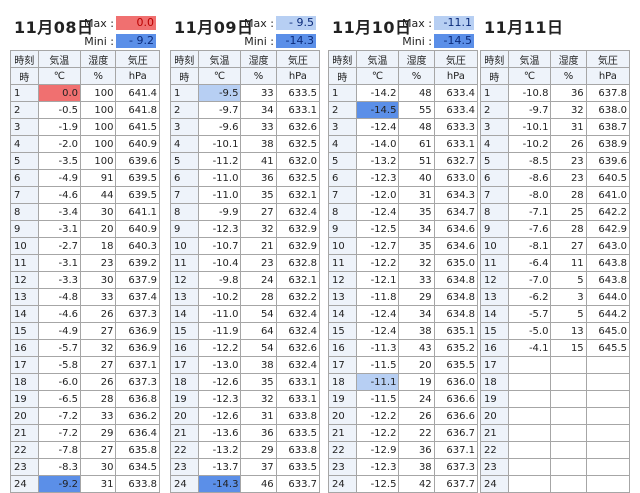 Image resolution: width=640 pixels, height=493 pixels. I want to click on column-header: 湿度, so click(416, 59).